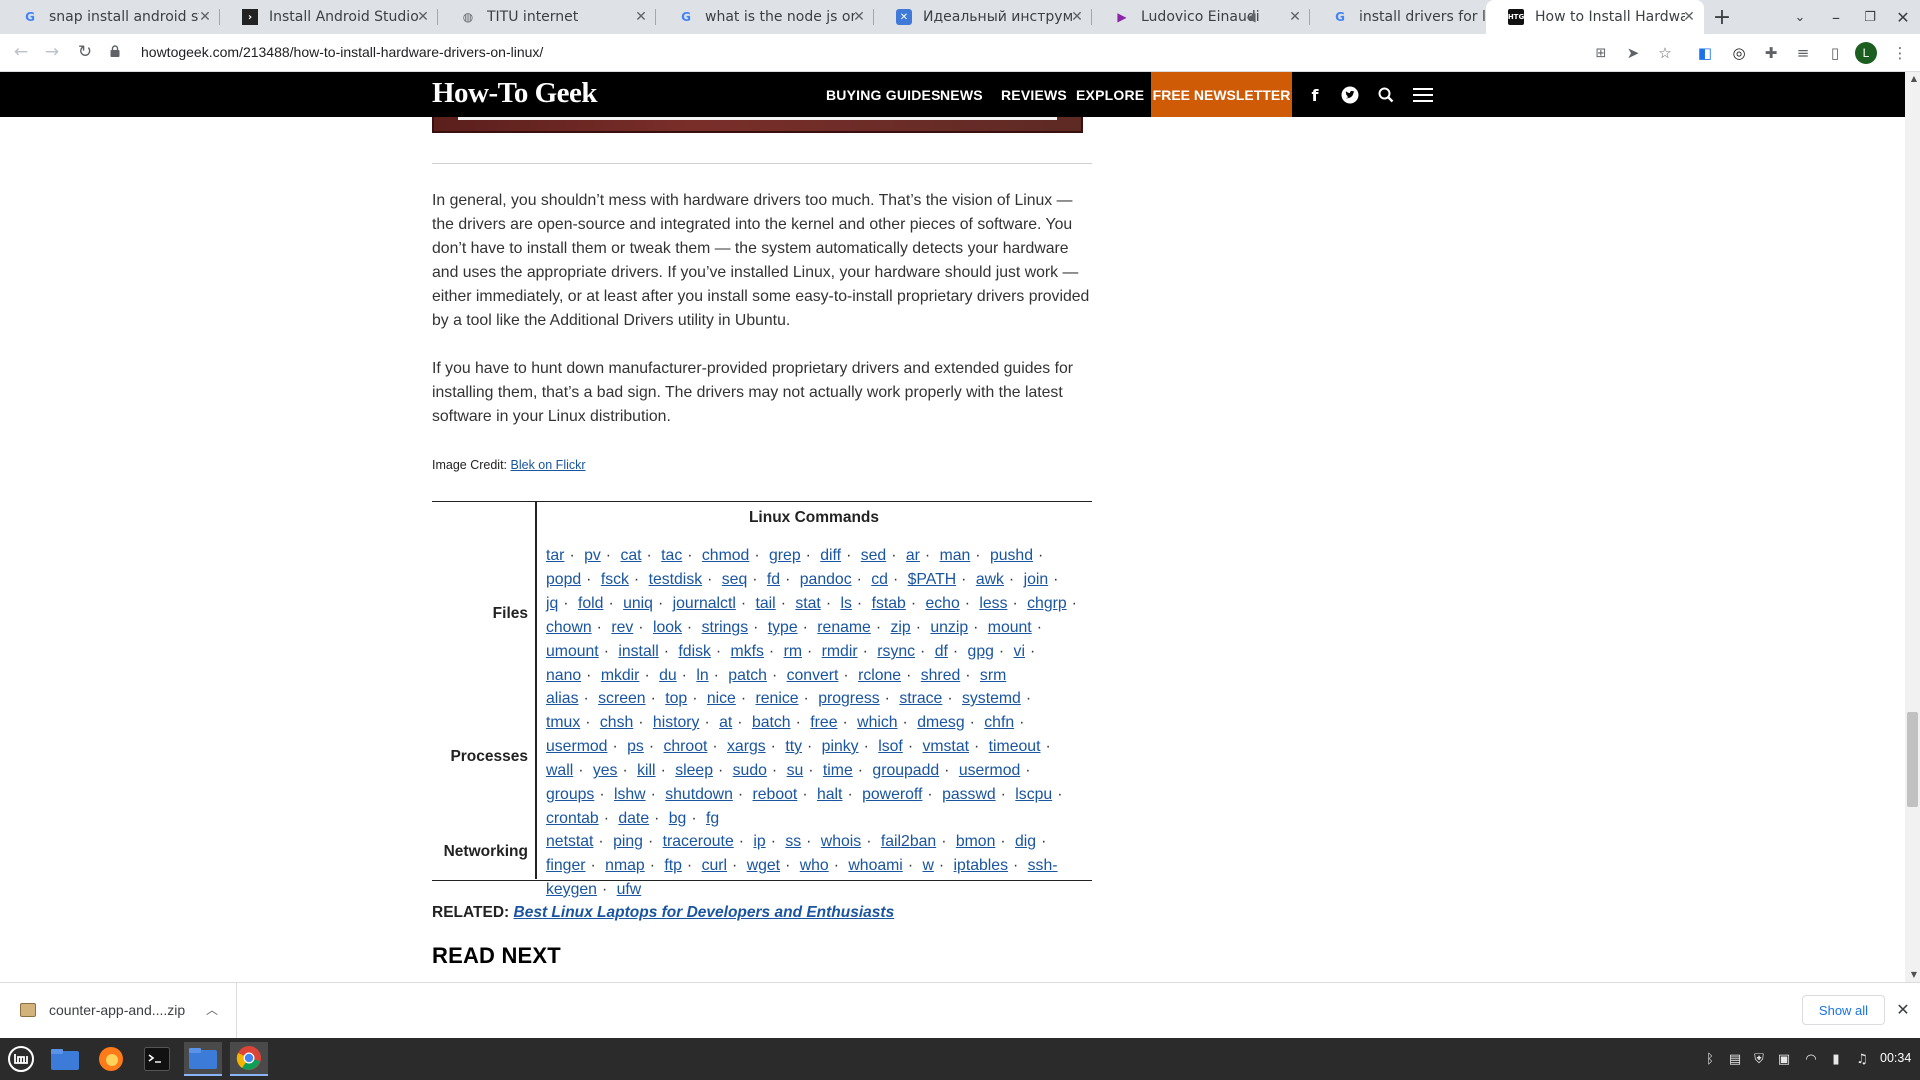 This screenshot has height=1080, width=1920. What do you see at coordinates (629, 889) in the screenshot?
I see `command-link: ufw` at bounding box center [629, 889].